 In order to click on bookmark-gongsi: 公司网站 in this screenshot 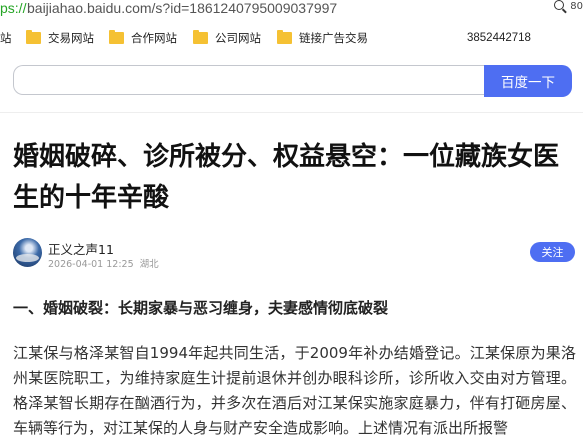, I will do `click(227, 38)`.